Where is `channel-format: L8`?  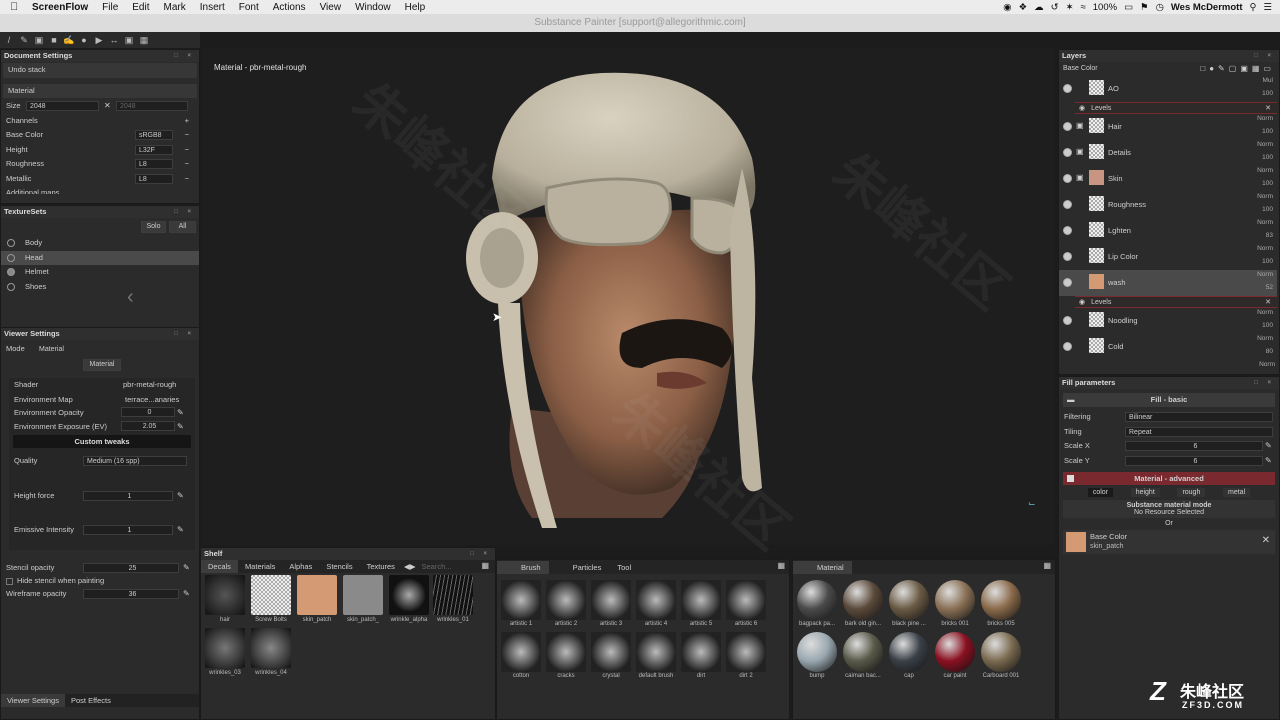
channel-format: L8 is located at coordinates (154, 164).